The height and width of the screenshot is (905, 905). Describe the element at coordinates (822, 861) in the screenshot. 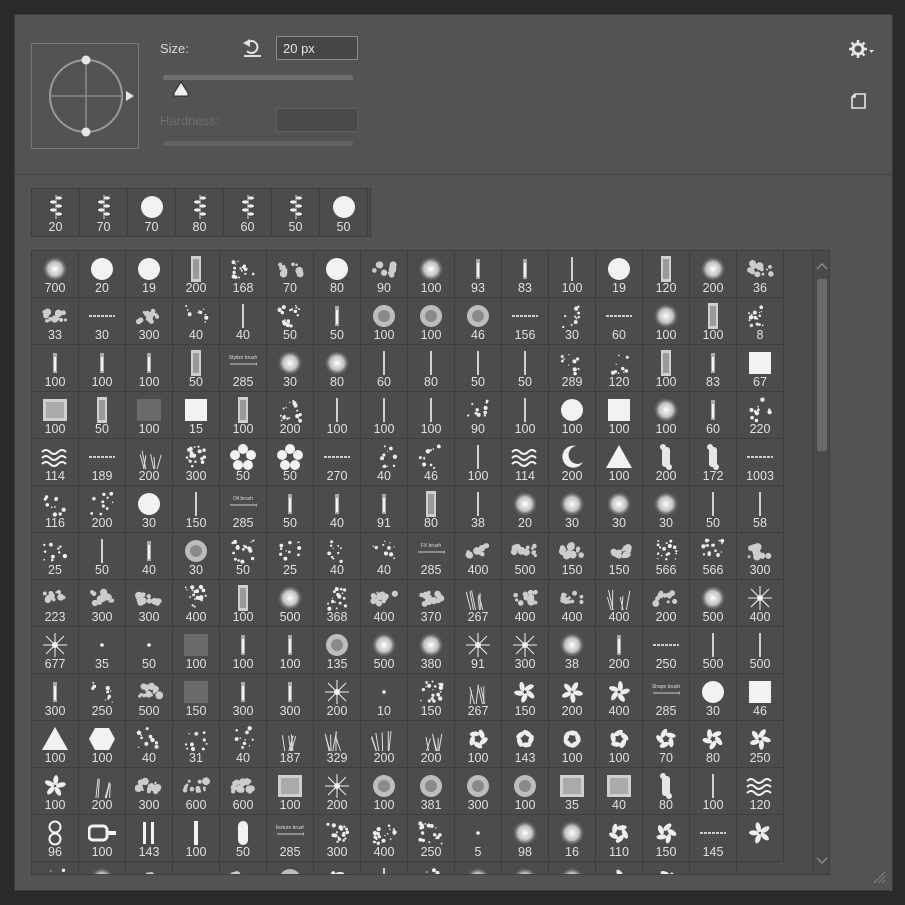

I see `scroll-down-icon` at that location.